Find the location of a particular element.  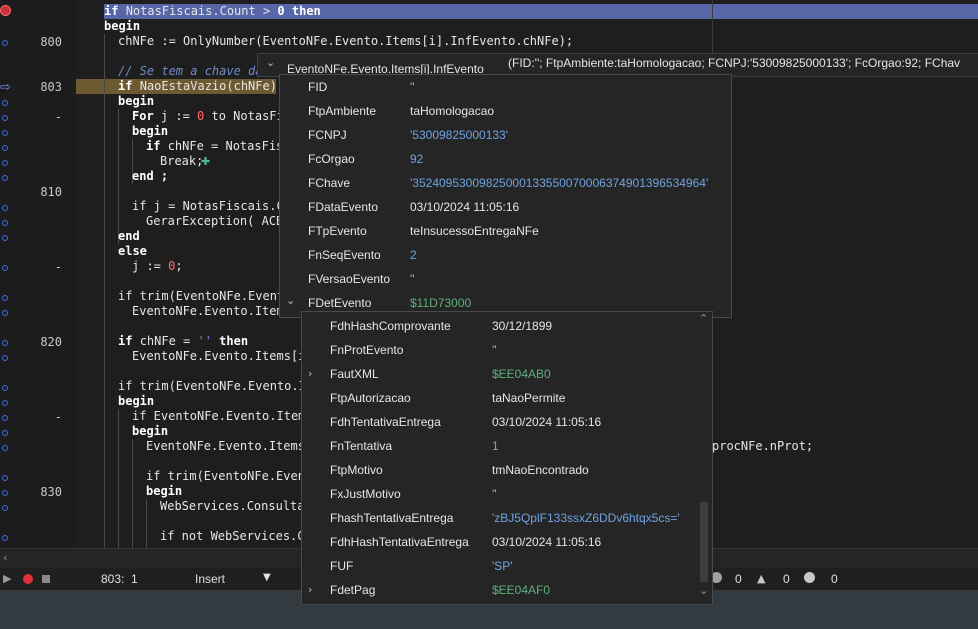

code-line: if trim(EventoNFe.Event is located at coordinates (201, 296).